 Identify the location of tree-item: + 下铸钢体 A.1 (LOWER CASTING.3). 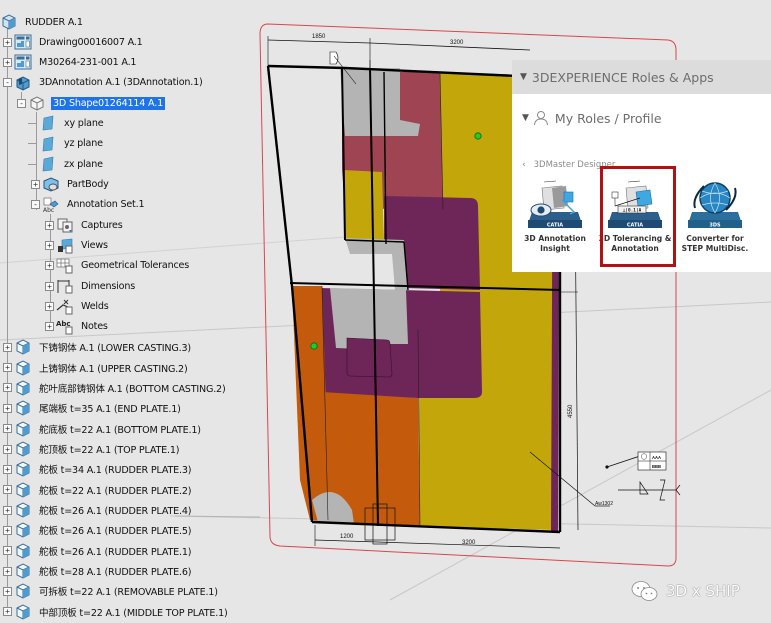
(98, 347).